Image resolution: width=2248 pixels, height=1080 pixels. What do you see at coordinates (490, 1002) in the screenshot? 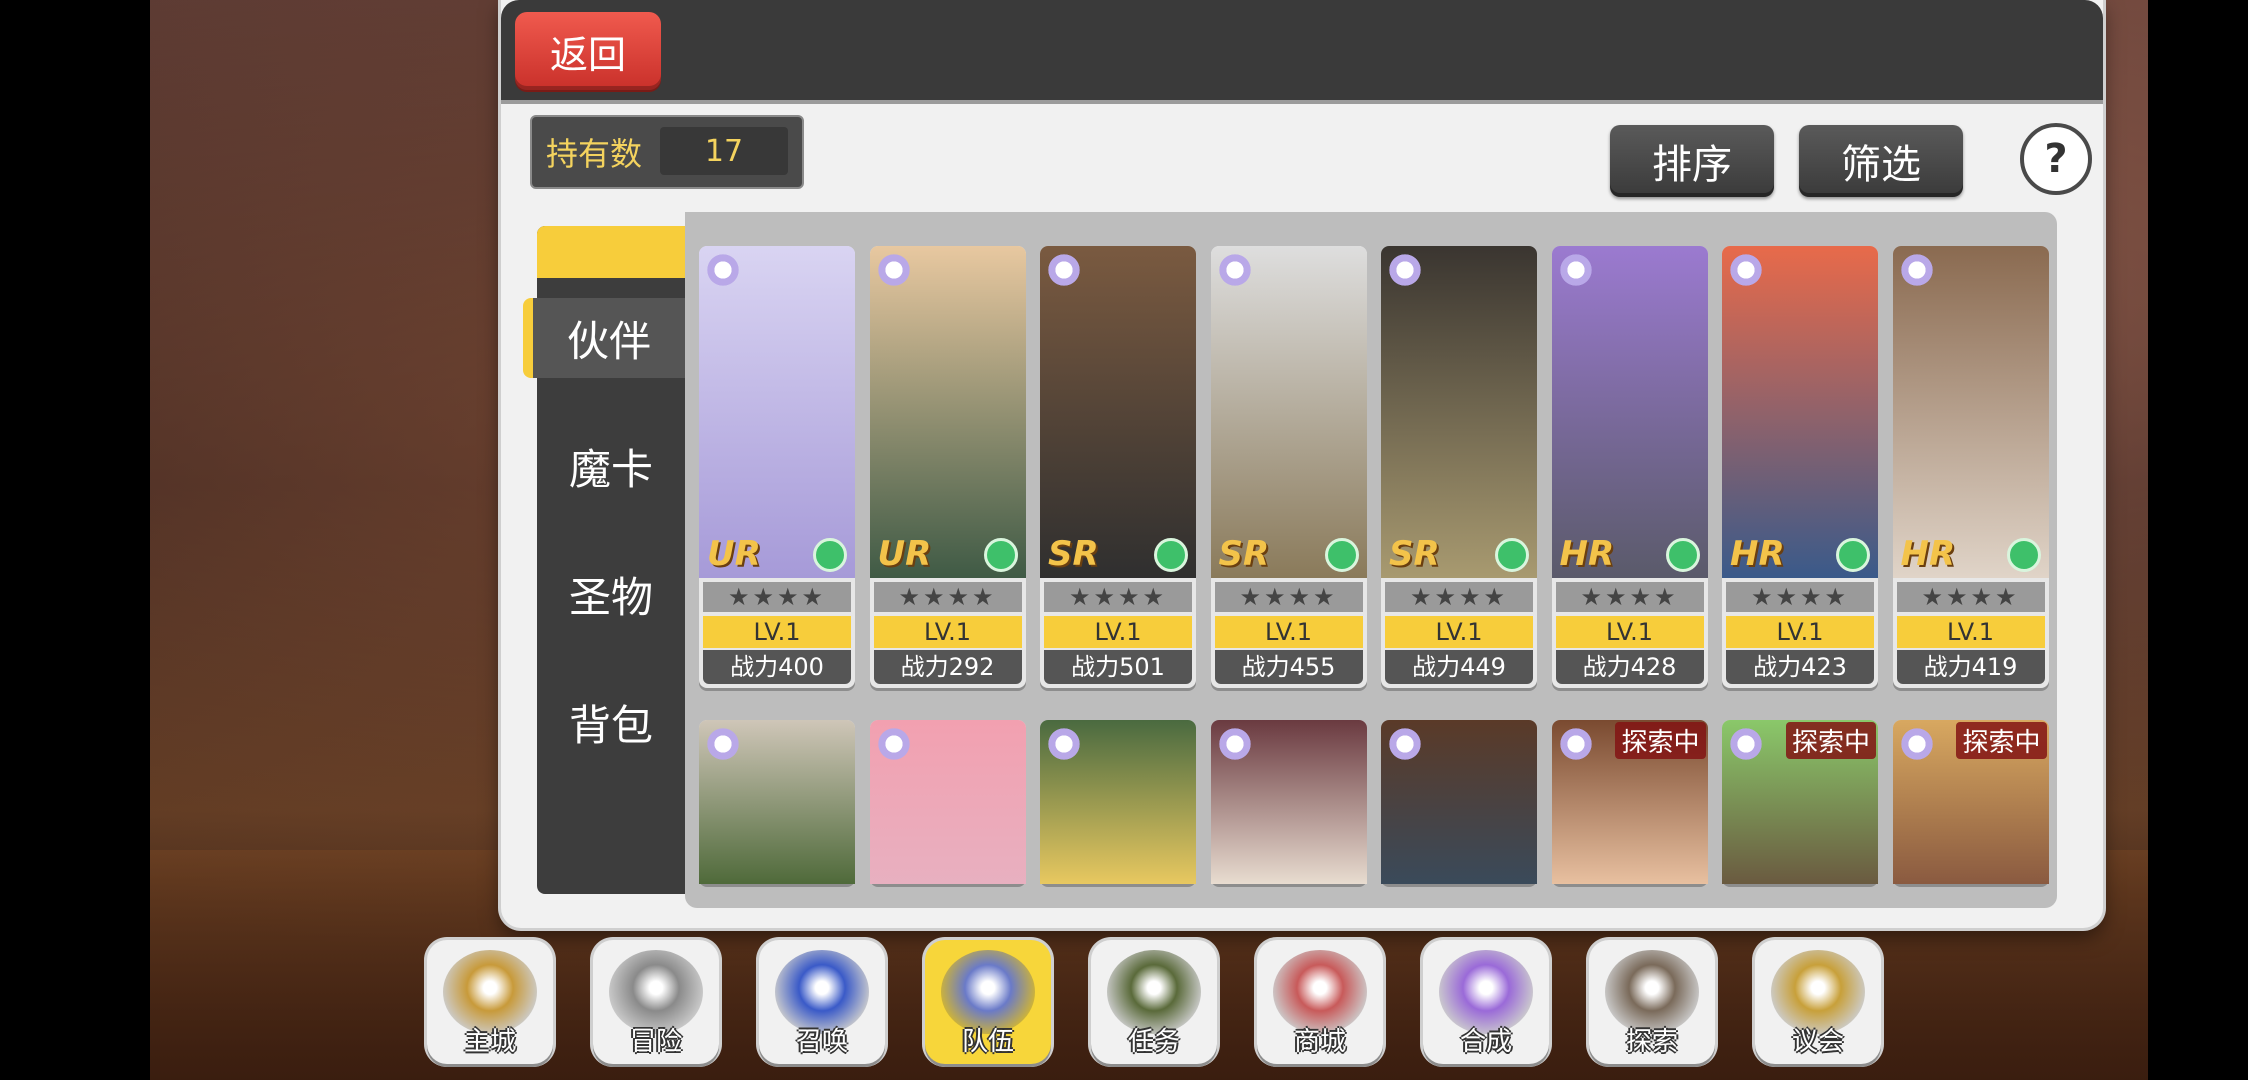
I see `nav-button: 主城` at bounding box center [490, 1002].